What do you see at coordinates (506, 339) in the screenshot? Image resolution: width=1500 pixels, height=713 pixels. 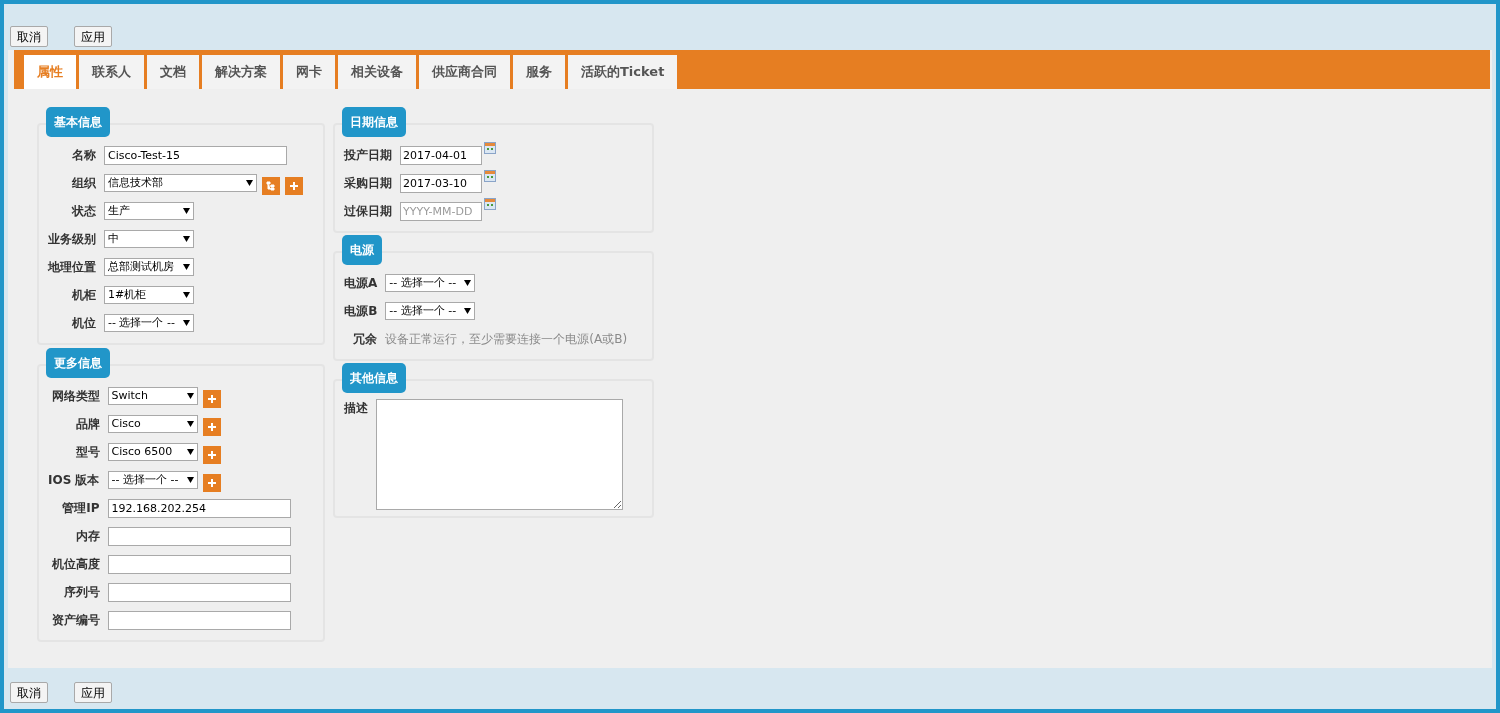 I see `hint-text: 设备正常运行，至少需要连接一个电源(A或B)` at bounding box center [506, 339].